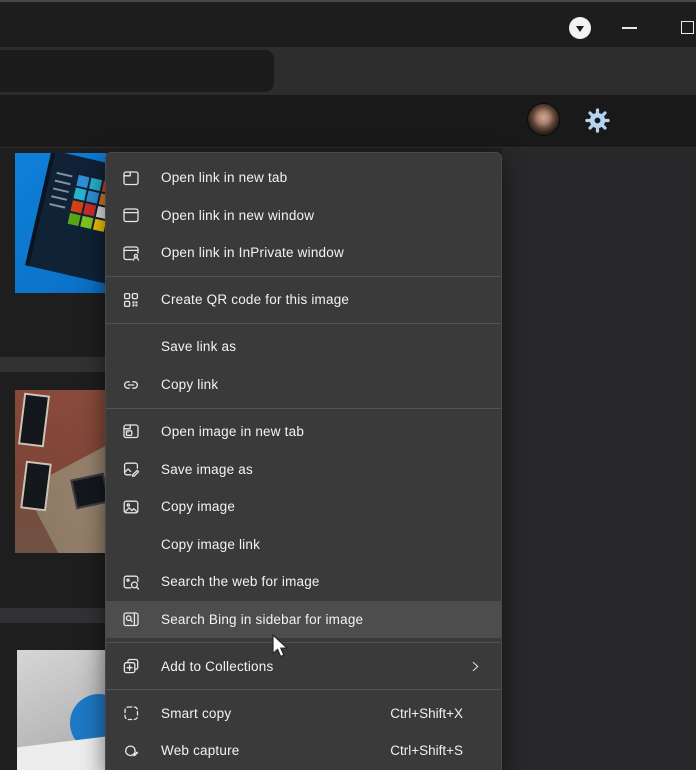  What do you see at coordinates (131, 582) in the screenshot?
I see `search-image-icon` at bounding box center [131, 582].